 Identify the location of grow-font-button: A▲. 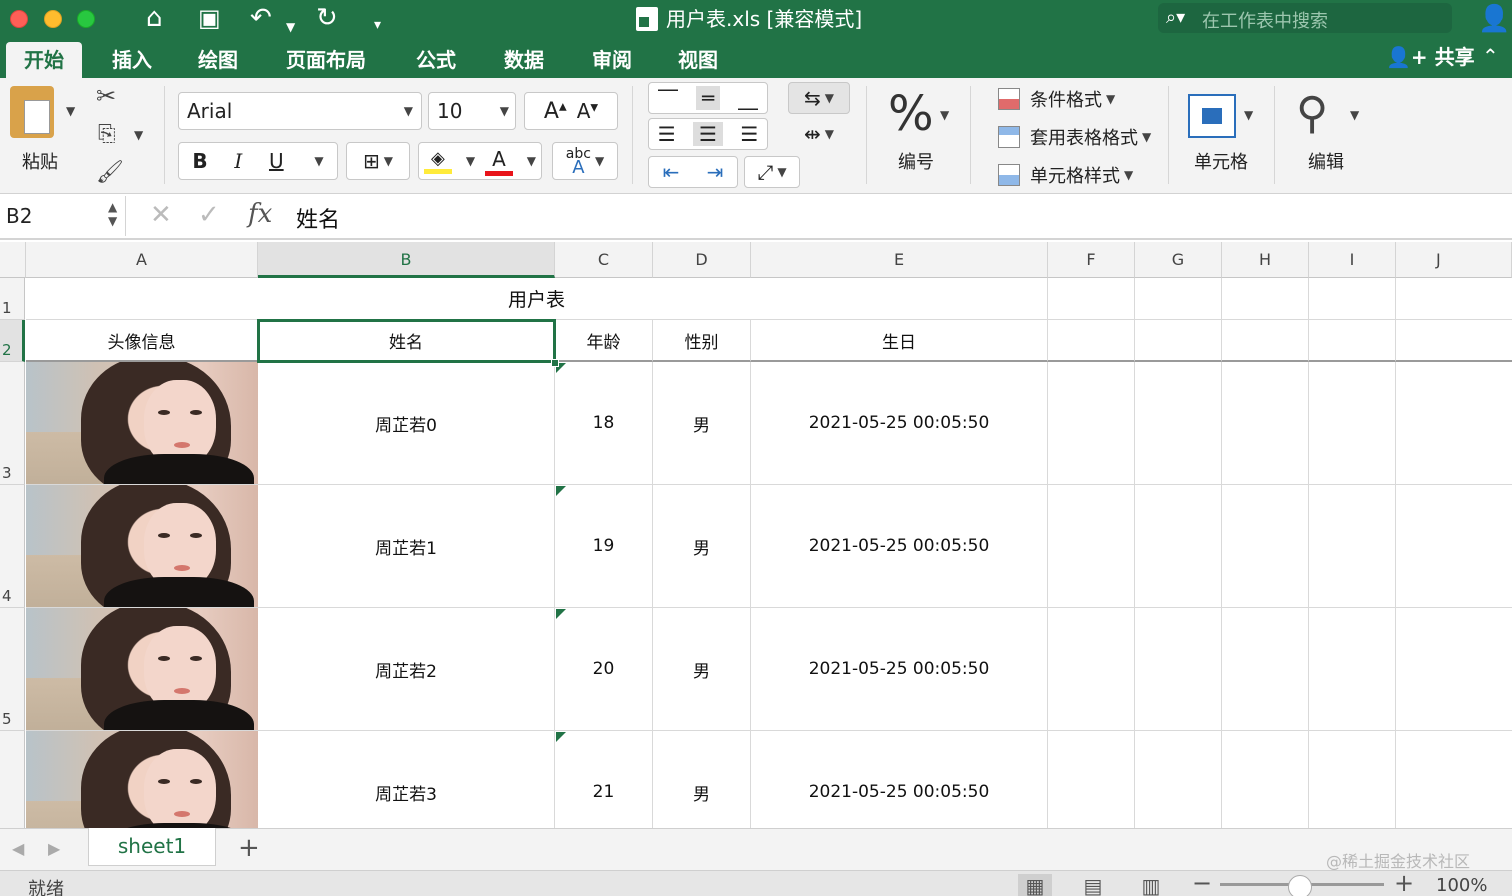
(555, 111).